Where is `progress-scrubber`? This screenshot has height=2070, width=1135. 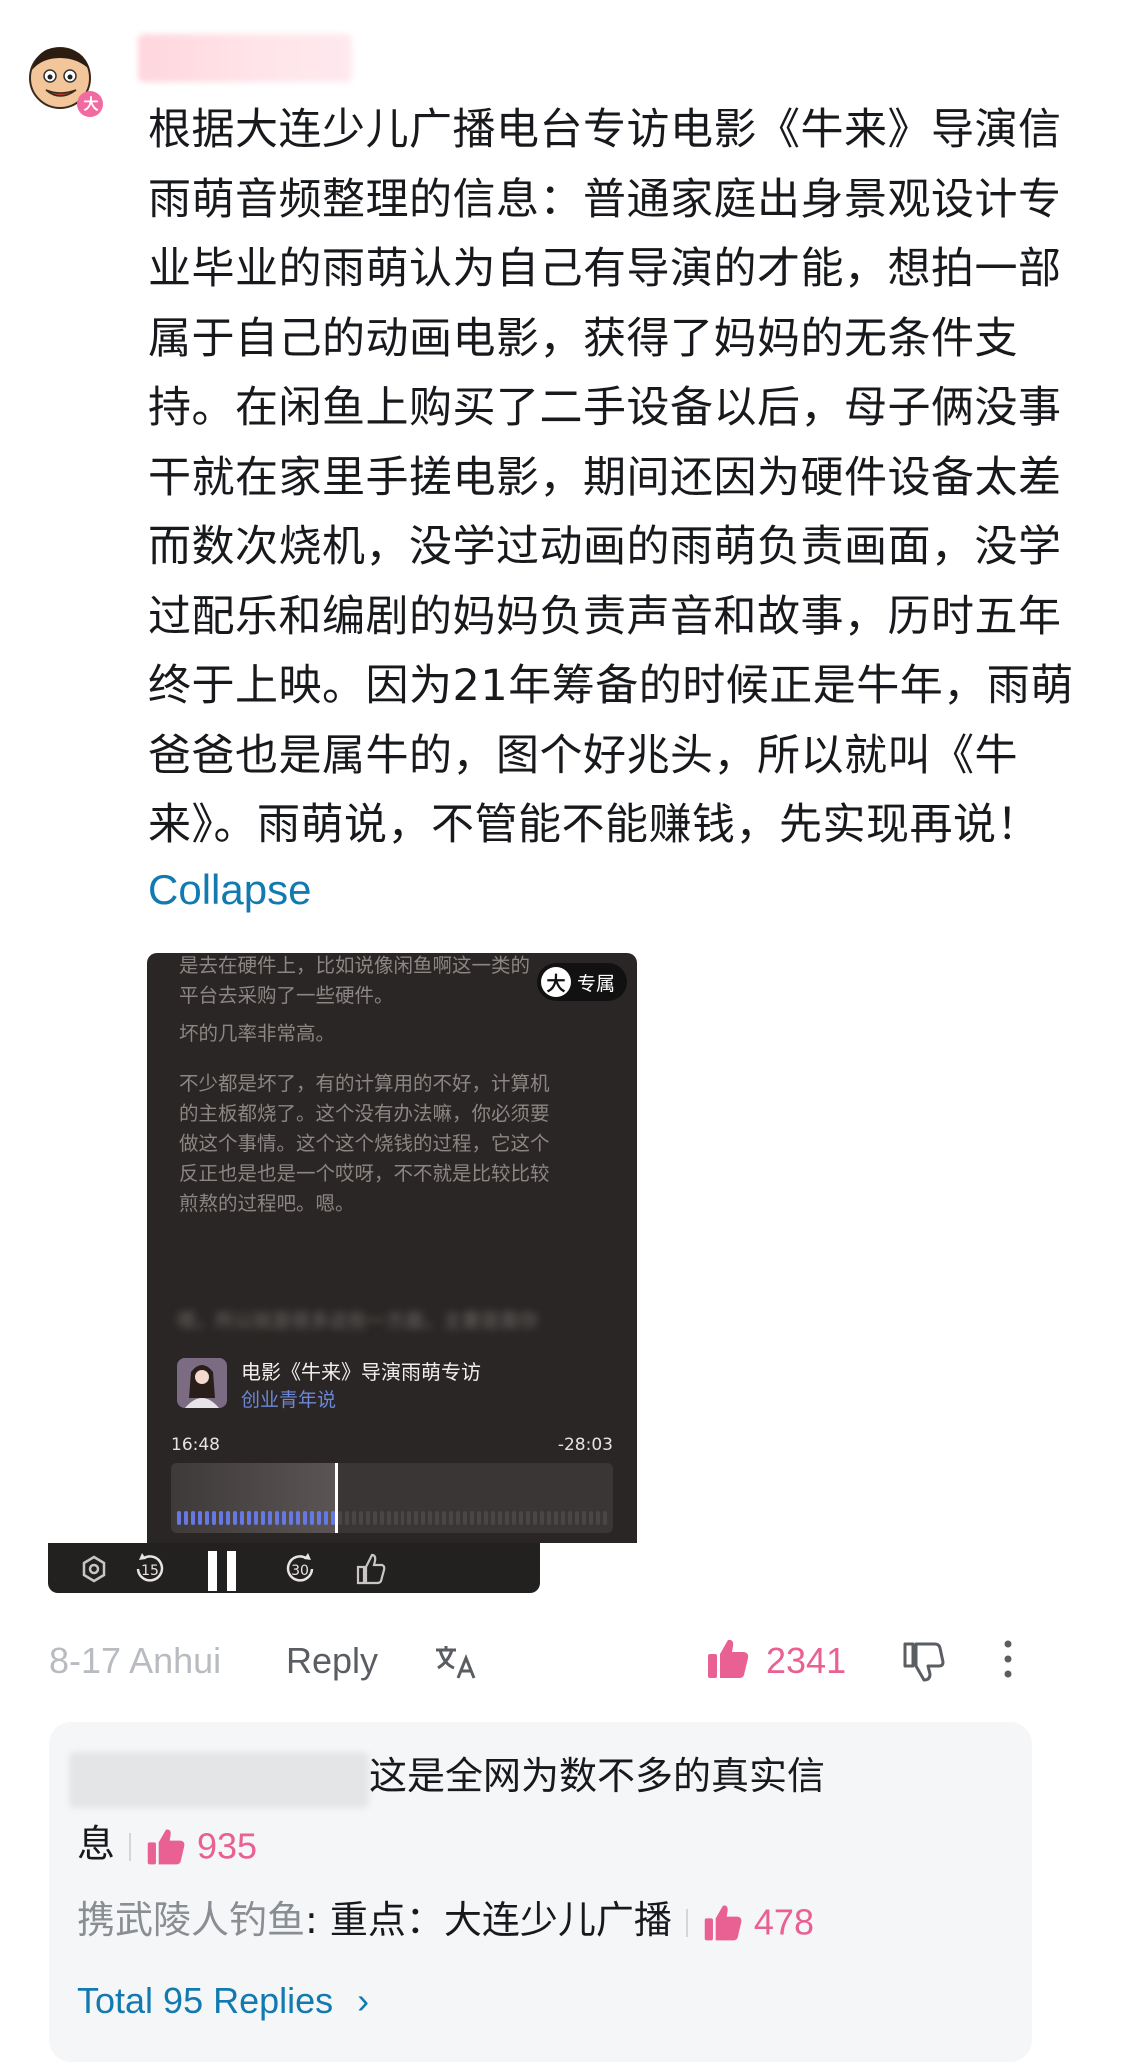 progress-scrubber is located at coordinates (392, 1498).